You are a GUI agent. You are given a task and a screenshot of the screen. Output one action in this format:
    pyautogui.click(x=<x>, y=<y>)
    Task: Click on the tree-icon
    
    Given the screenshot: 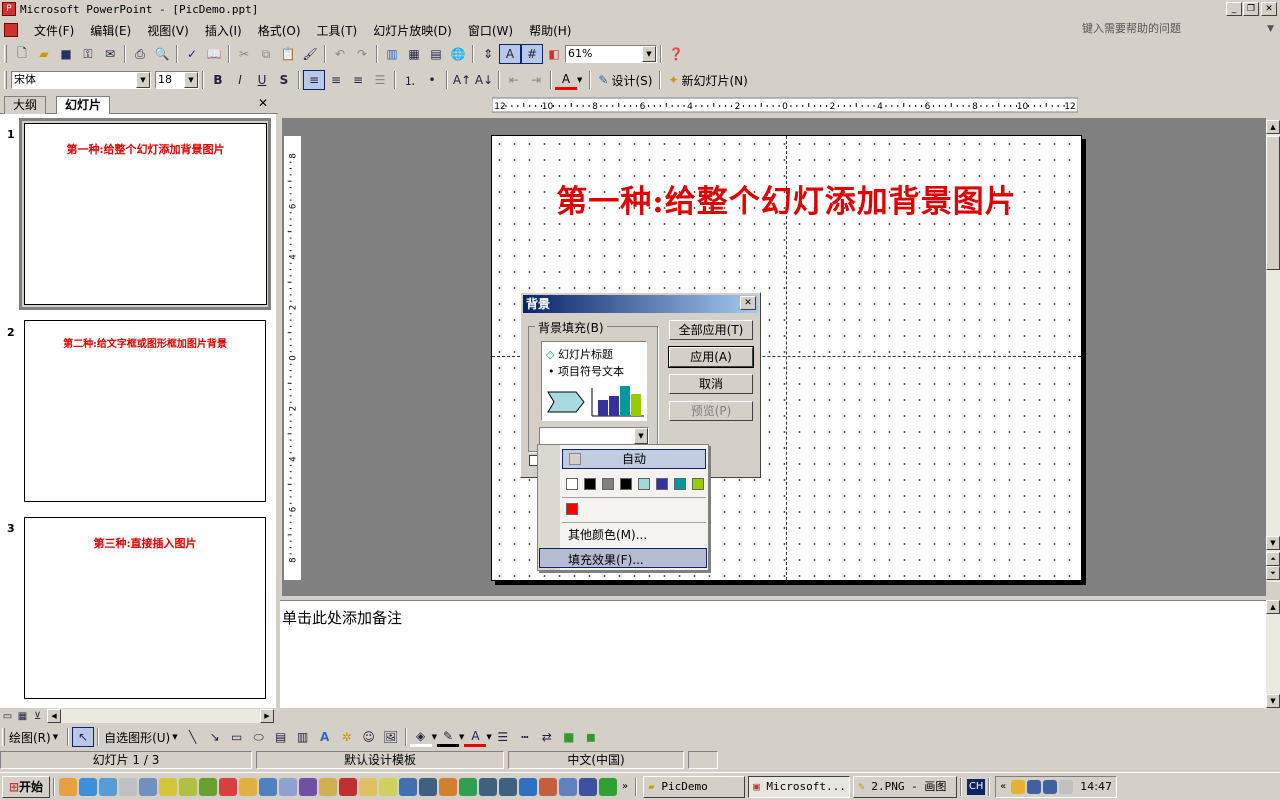 What is the action you would take?
    pyautogui.click(x=468, y=786)
    